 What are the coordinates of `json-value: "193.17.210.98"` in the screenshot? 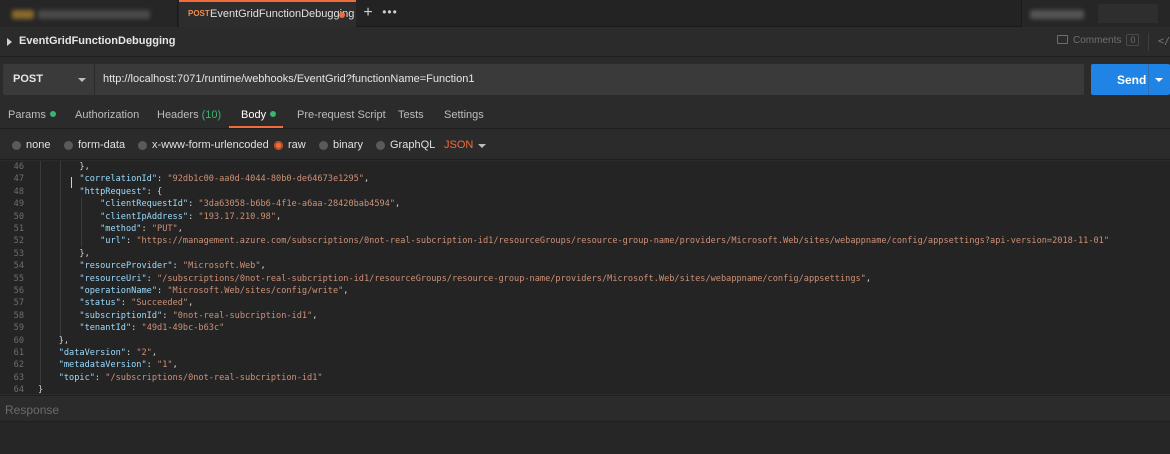 It's located at (237, 216).